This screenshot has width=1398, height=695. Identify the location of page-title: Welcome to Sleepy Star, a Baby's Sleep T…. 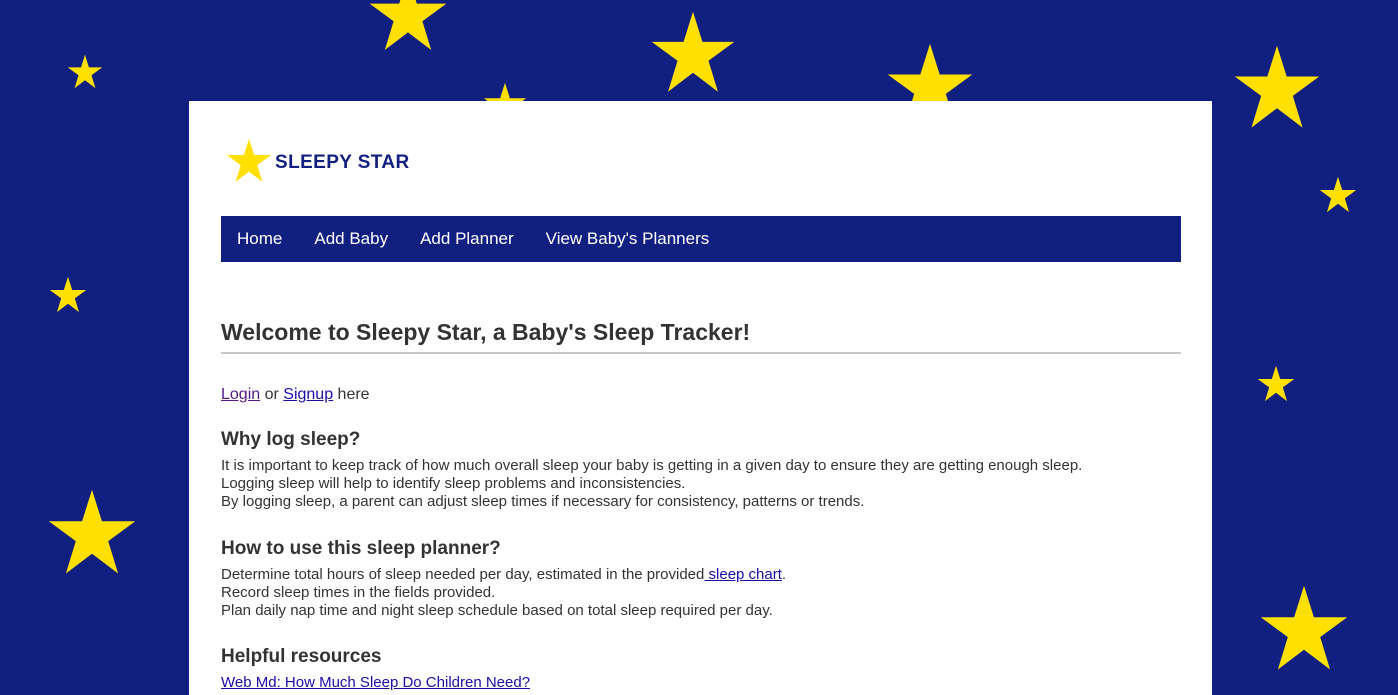
(701, 336).